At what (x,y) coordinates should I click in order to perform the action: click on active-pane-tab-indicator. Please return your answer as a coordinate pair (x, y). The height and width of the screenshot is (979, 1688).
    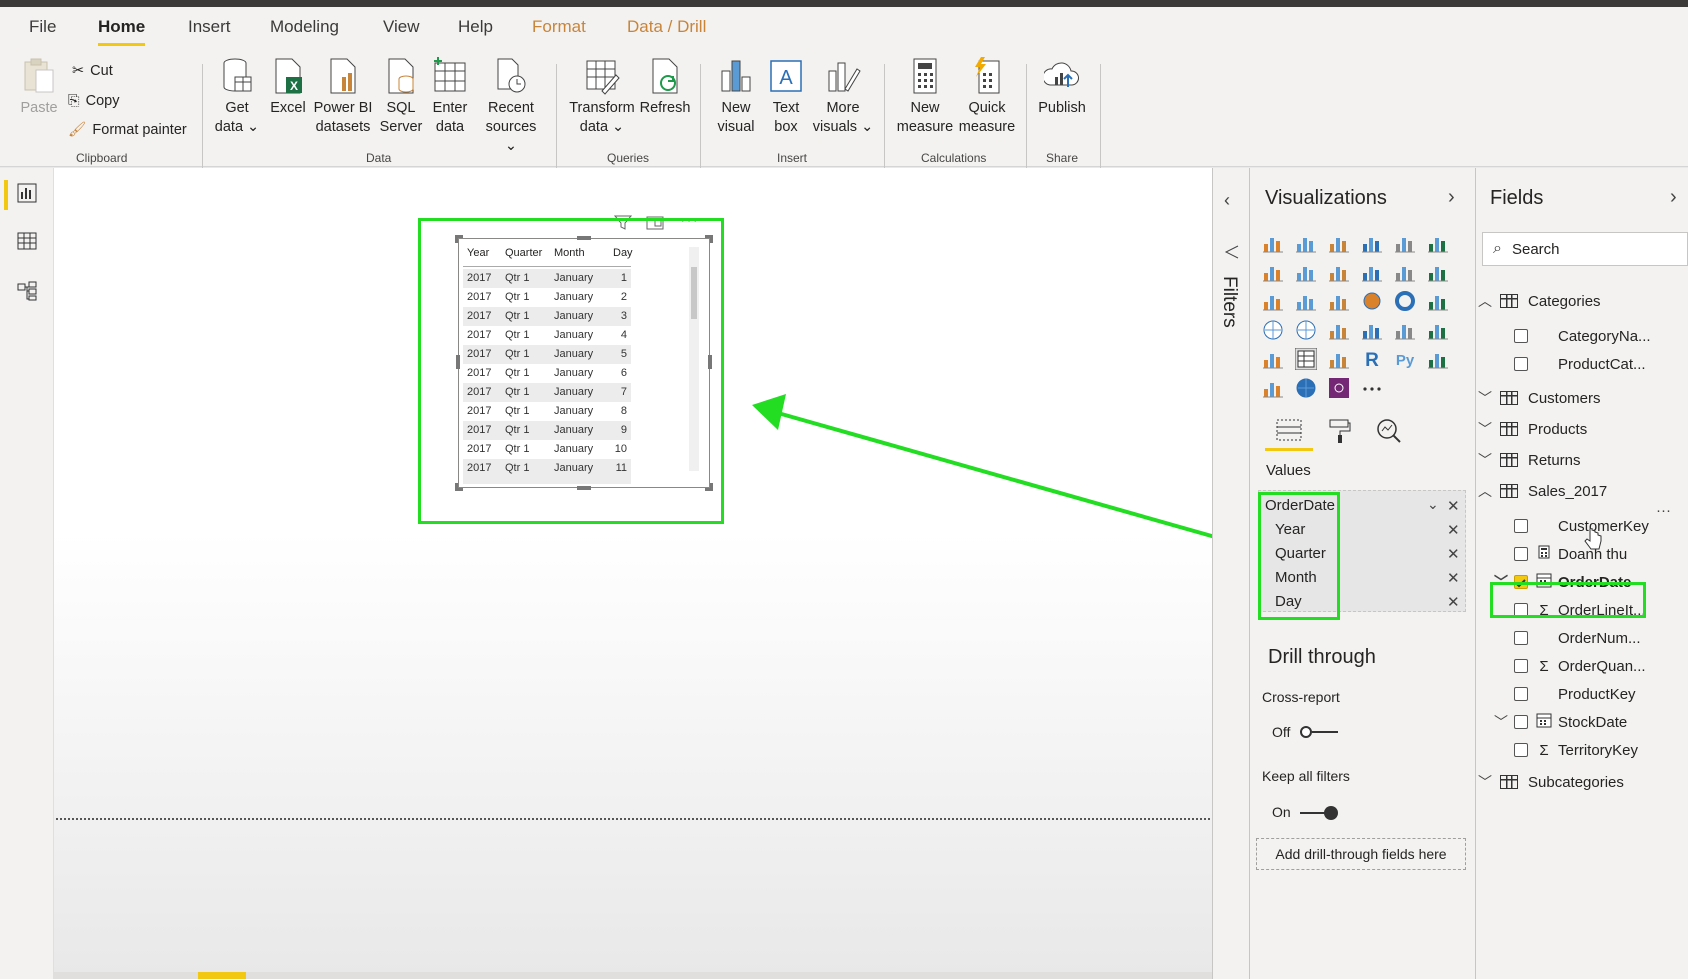
    Looking at the image, I should click on (1289, 449).